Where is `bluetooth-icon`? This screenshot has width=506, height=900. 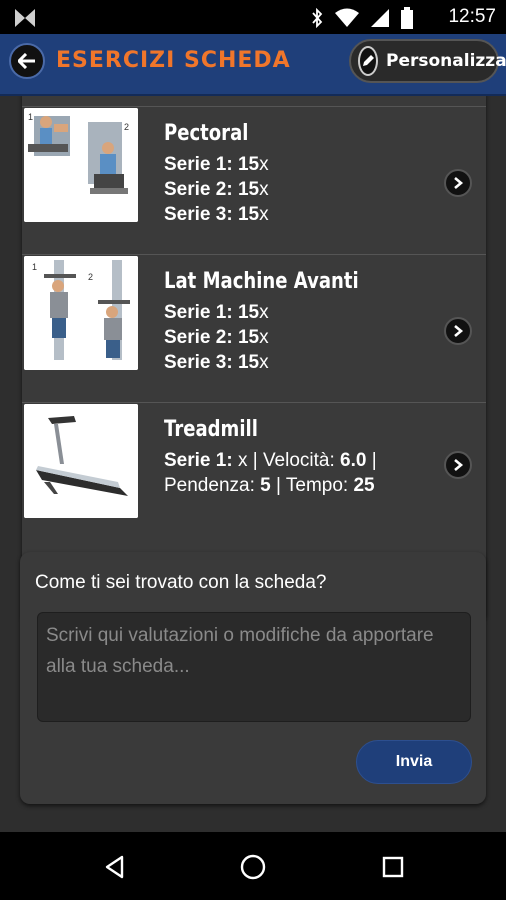
bluetooth-icon is located at coordinates (317, 18).